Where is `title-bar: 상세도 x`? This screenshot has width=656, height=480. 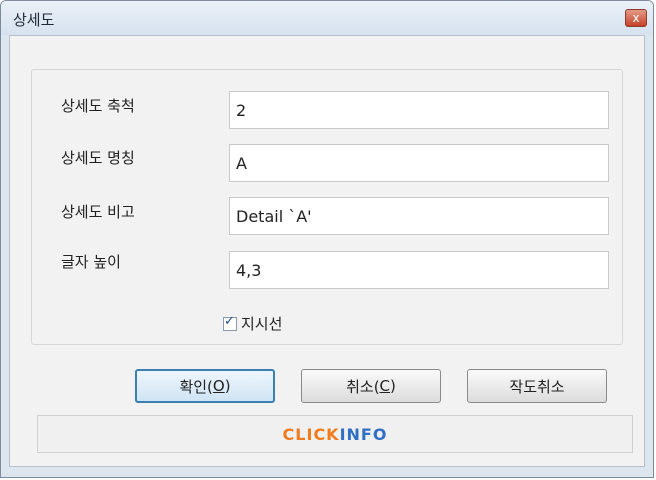
title-bar: 상세도 x is located at coordinates (327, 18).